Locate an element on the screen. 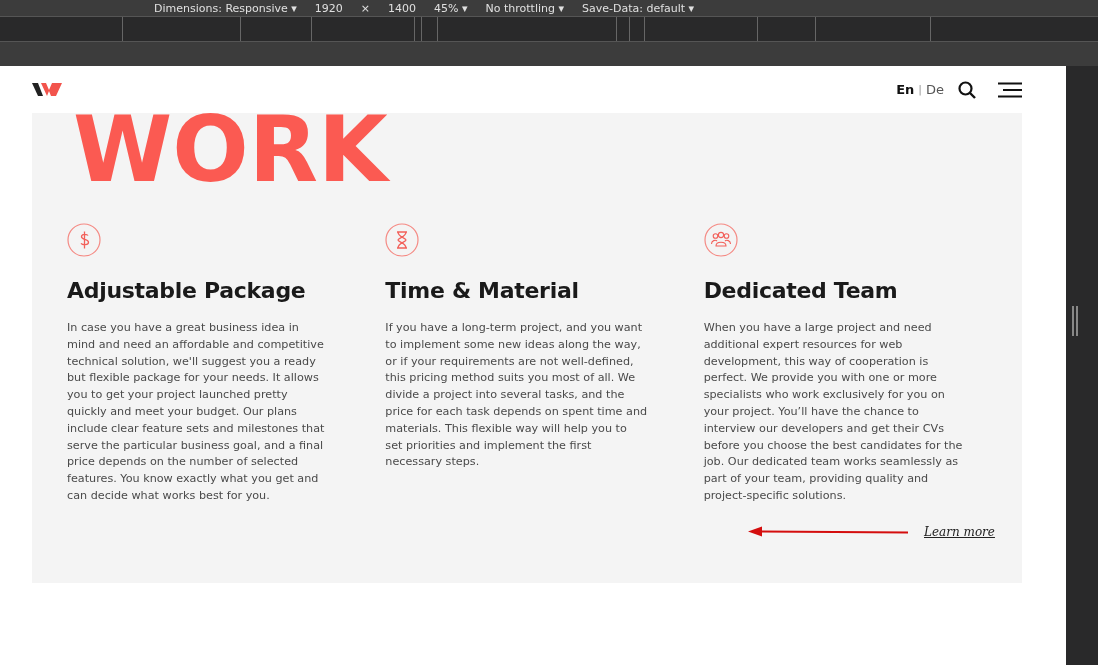 The image size is (1098, 665). toolbar-item: Dimensions: Responsive ▾ is located at coordinates (225, 8).